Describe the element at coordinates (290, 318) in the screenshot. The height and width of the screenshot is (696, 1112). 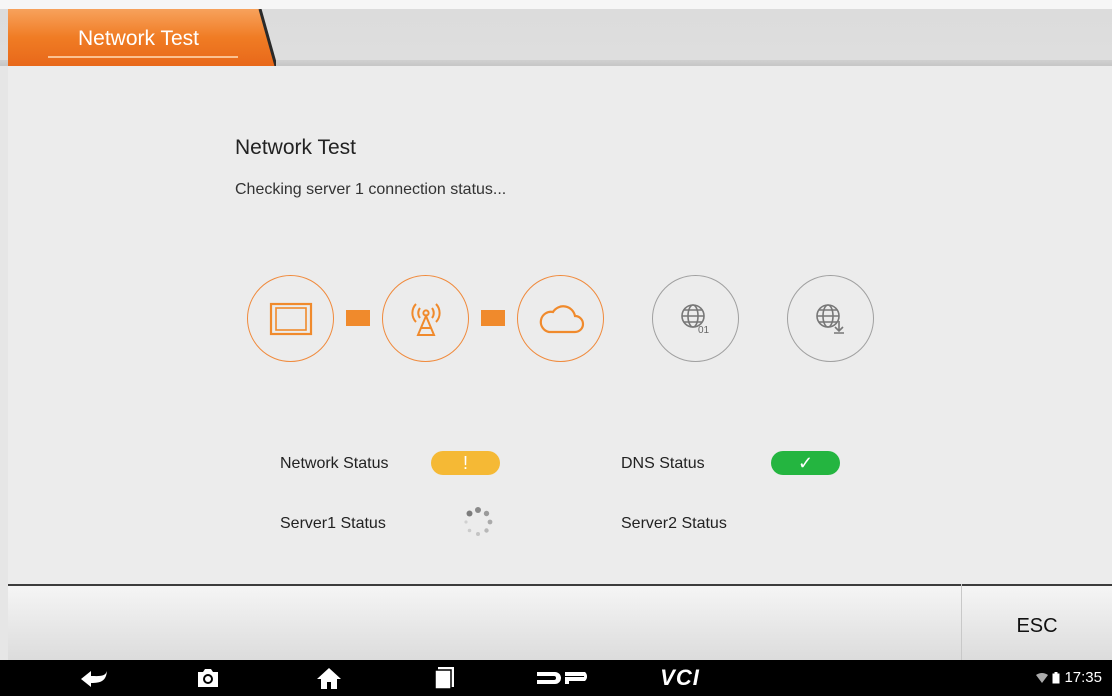
I see `tablet-icon` at that location.